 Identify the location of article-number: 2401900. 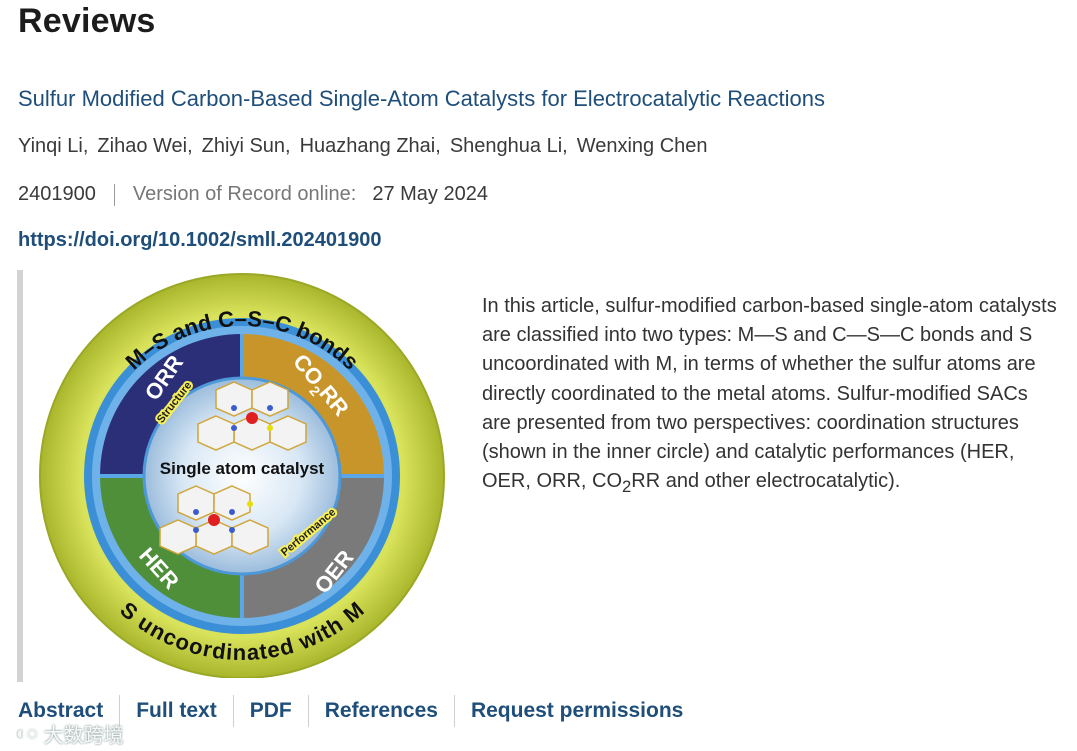
(57, 194).